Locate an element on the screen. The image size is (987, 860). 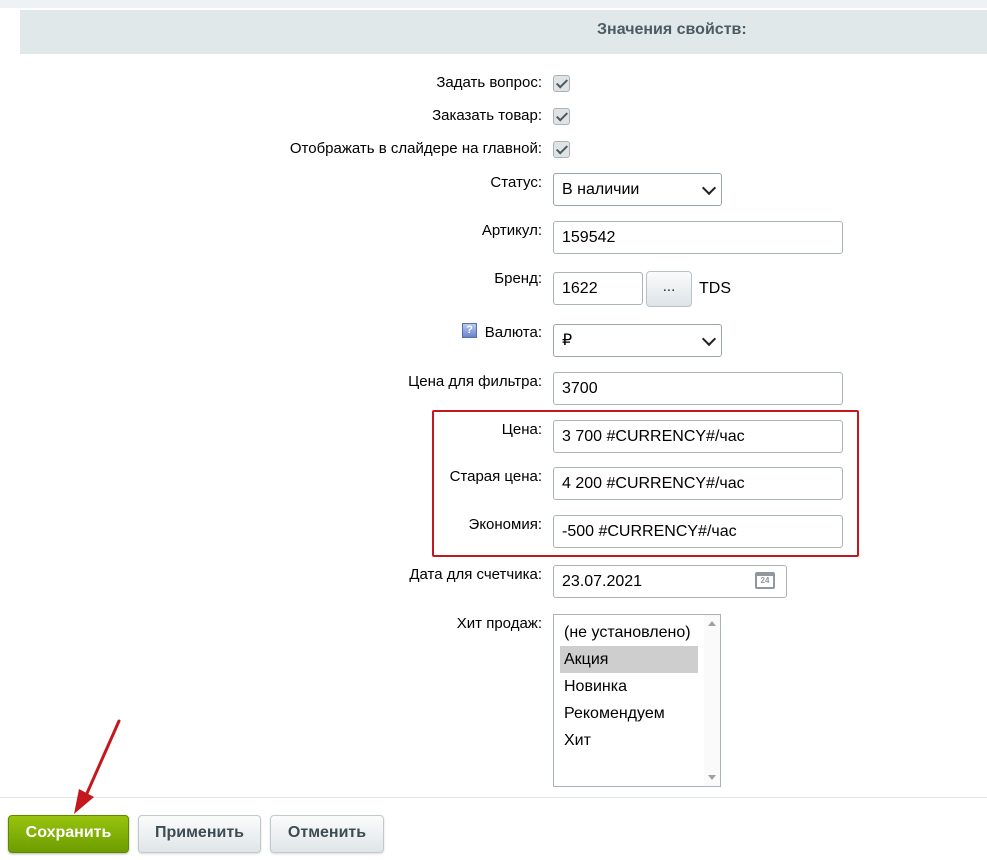
apply-button: Применить is located at coordinates (199, 834).